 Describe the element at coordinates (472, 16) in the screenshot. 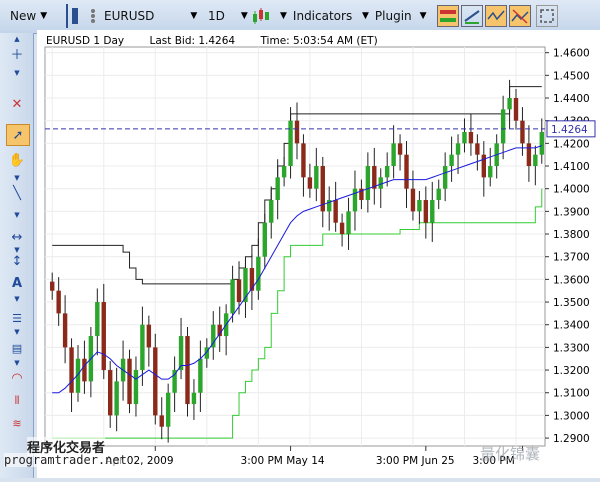

I see `draw-line-icon` at that location.